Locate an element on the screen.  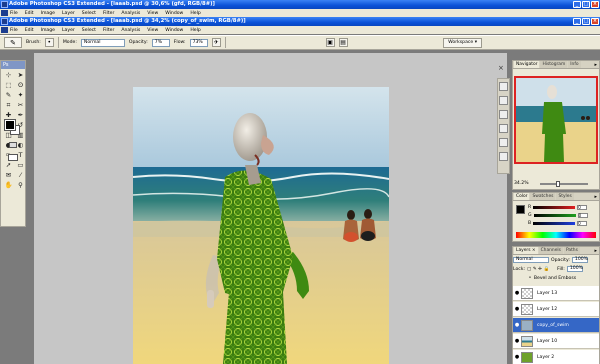
panel-tab: Swatches is located at coordinates (543, 196).